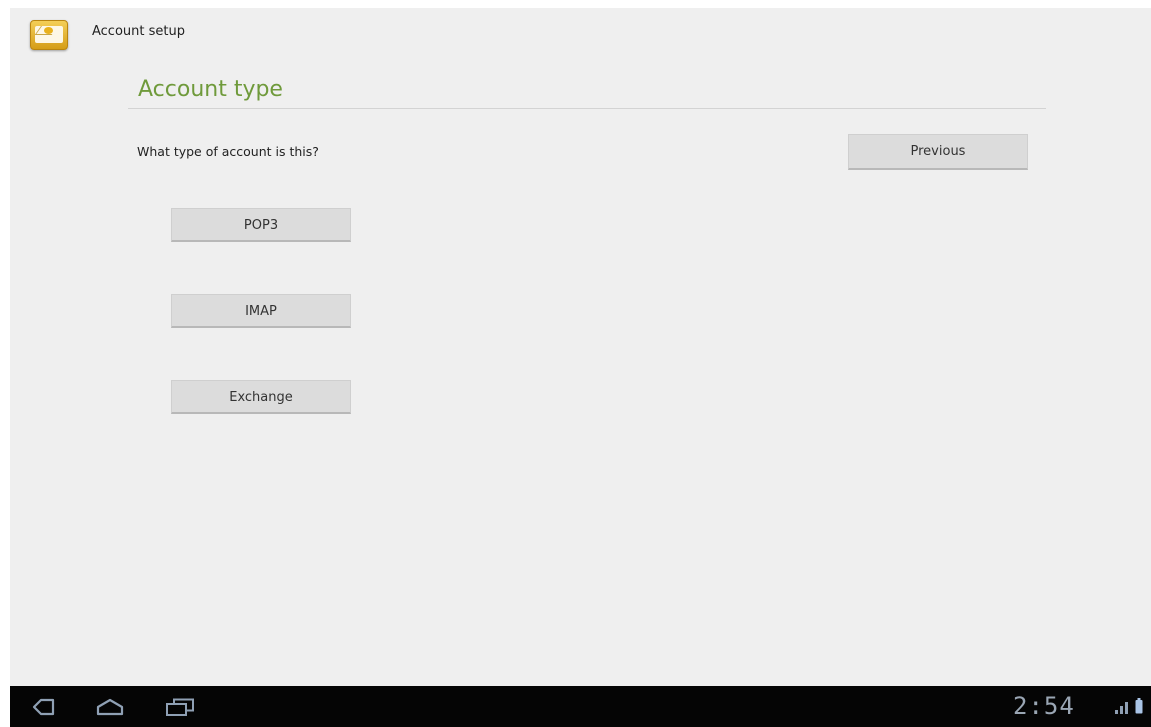  Describe the element at coordinates (1139, 706) in the screenshot. I see `battery-icon` at that location.